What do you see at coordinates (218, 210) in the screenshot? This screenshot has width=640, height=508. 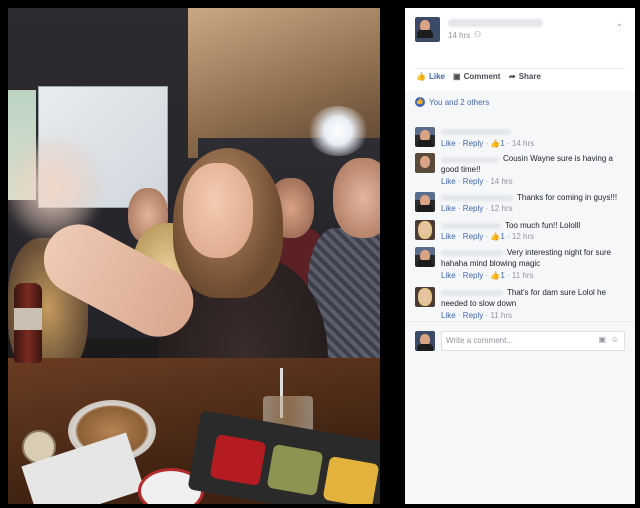 I see `photo-main-person-face` at bounding box center [218, 210].